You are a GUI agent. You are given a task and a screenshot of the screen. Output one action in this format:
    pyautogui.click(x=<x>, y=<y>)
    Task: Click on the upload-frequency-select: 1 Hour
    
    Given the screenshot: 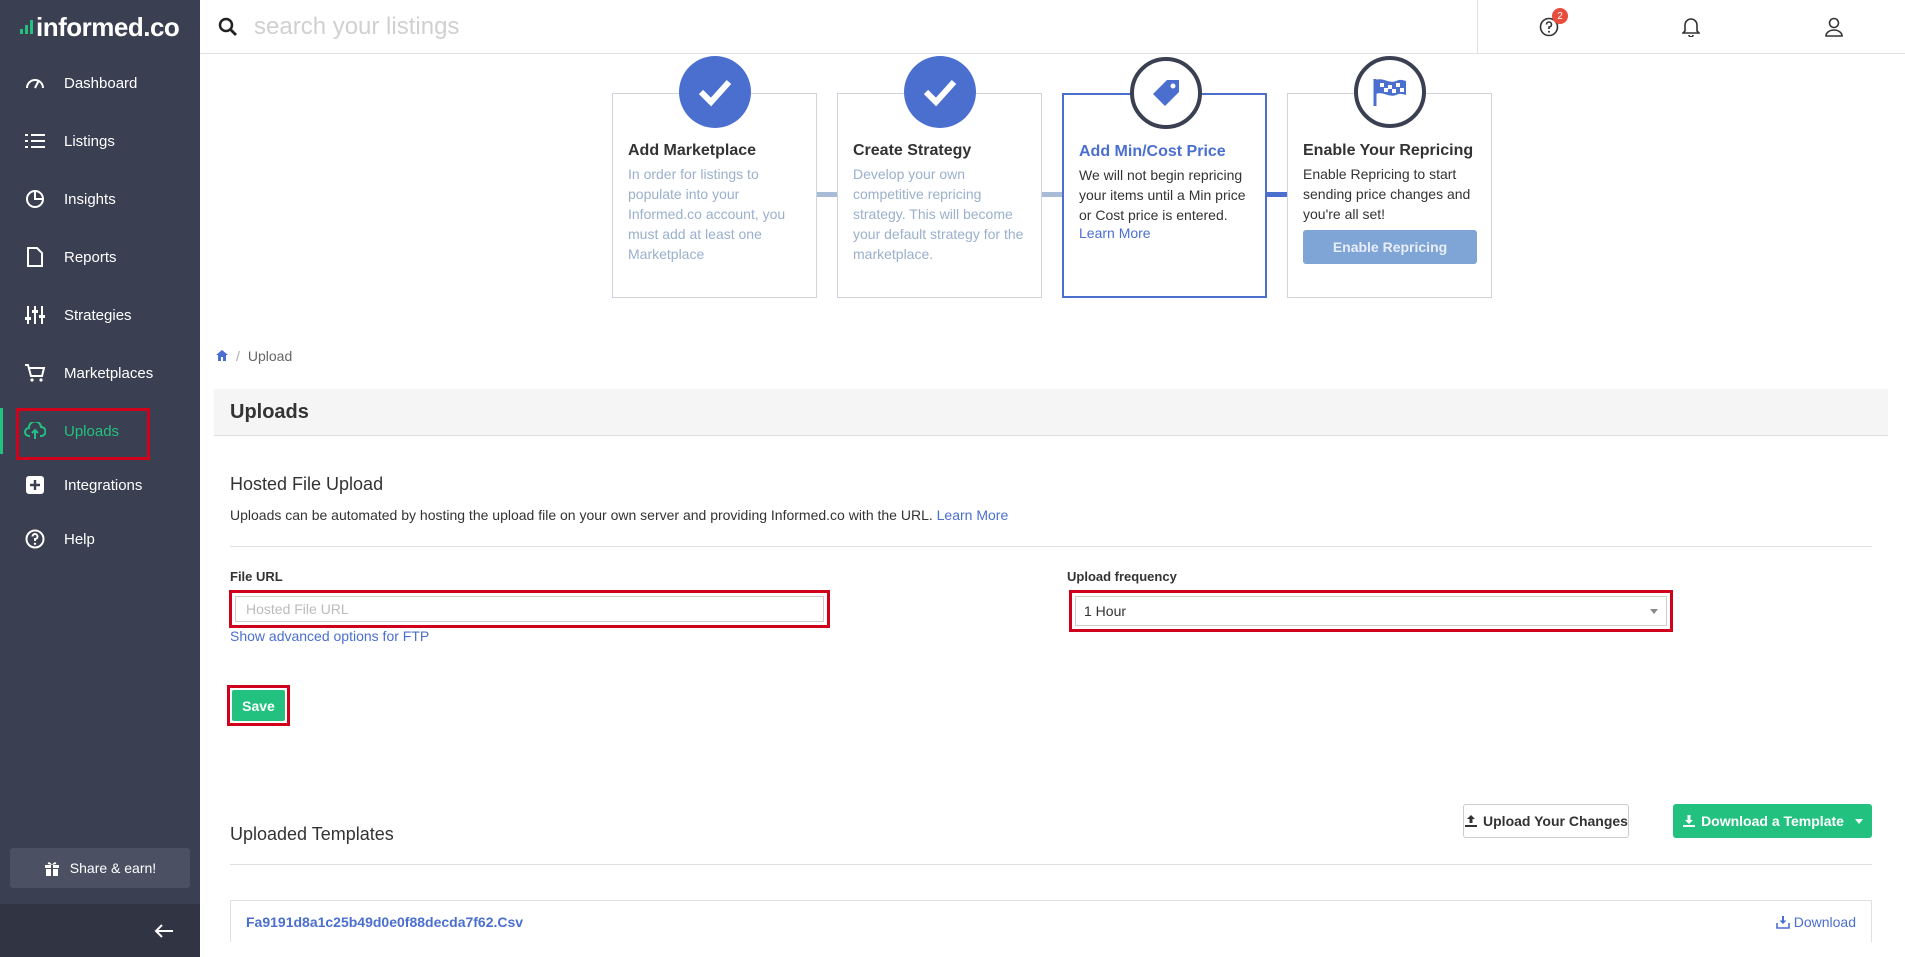 What is the action you would take?
    pyautogui.click(x=1371, y=611)
    